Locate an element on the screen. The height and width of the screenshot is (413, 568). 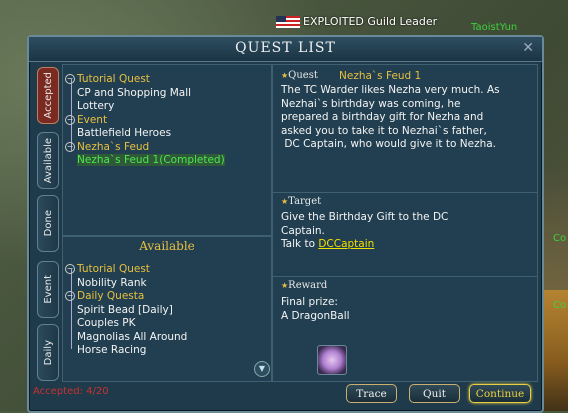
target-section-label: ★Target is located at coordinates (301, 201).